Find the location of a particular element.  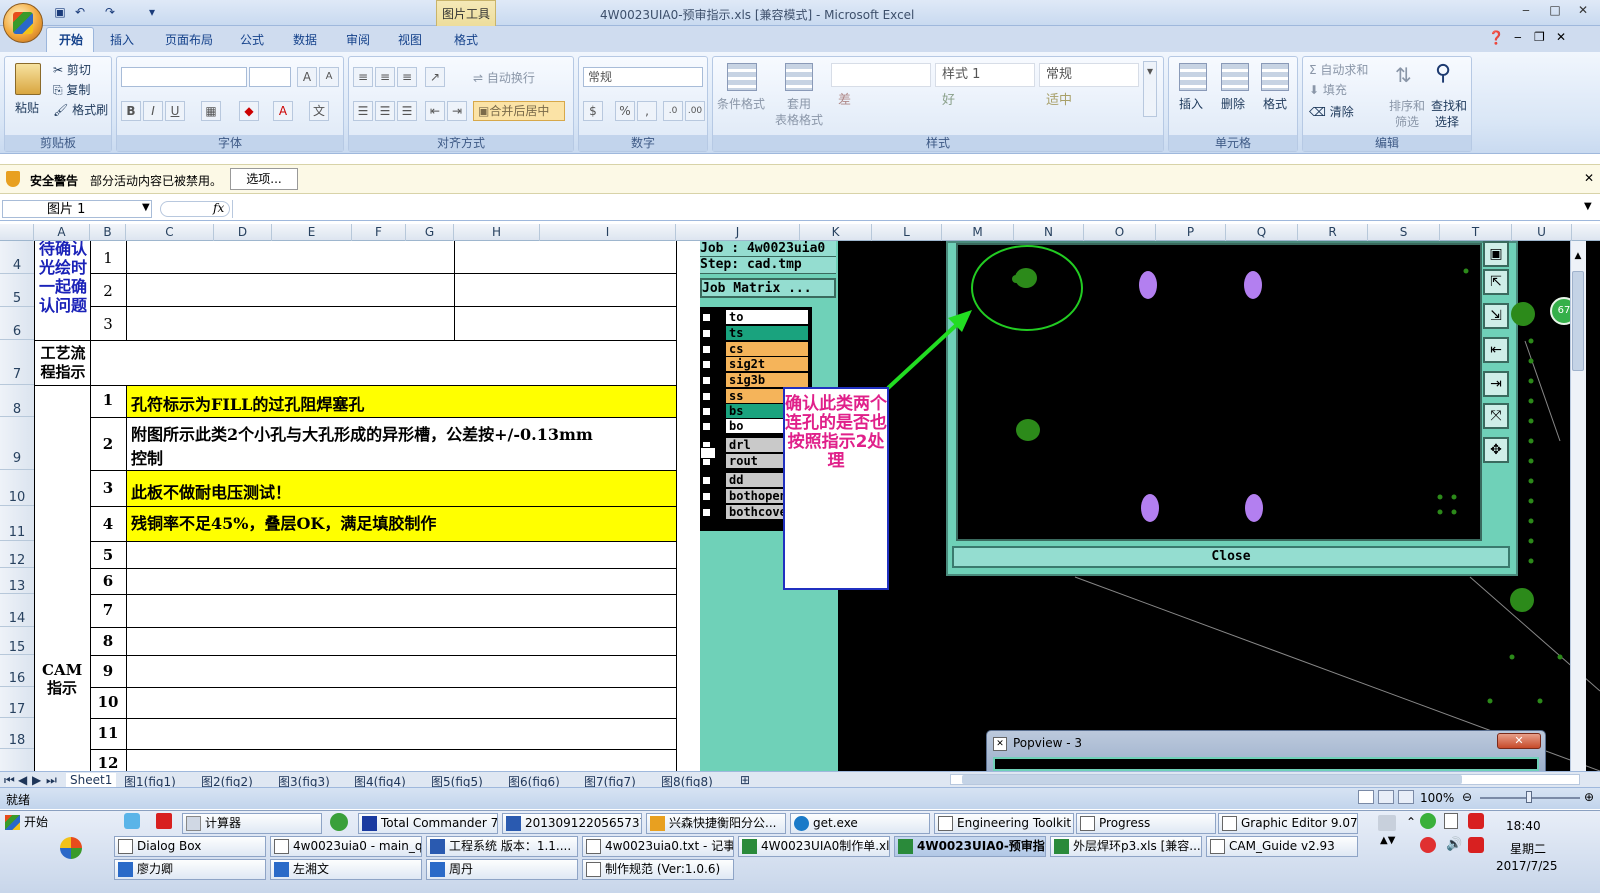

zoom-level: 100% is located at coordinates (1437, 798).